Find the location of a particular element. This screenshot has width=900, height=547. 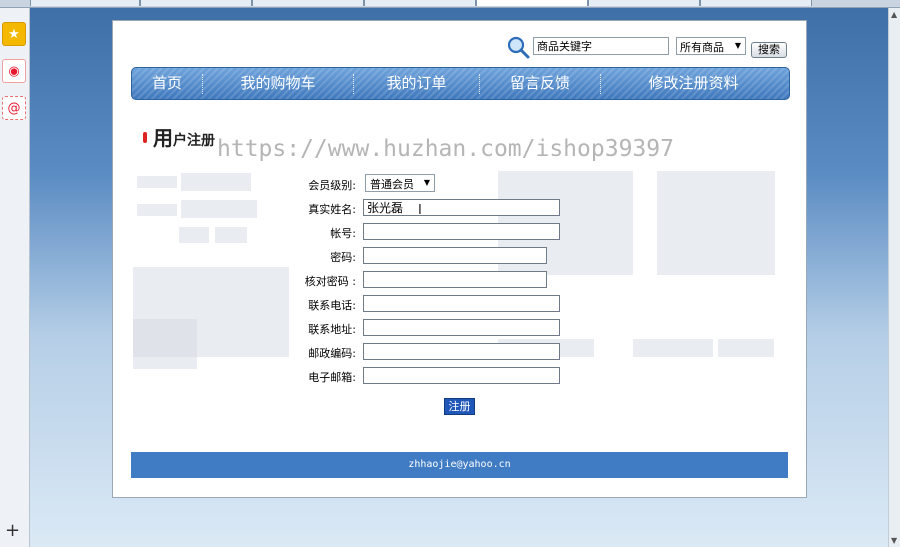

phone-input is located at coordinates (461, 303).